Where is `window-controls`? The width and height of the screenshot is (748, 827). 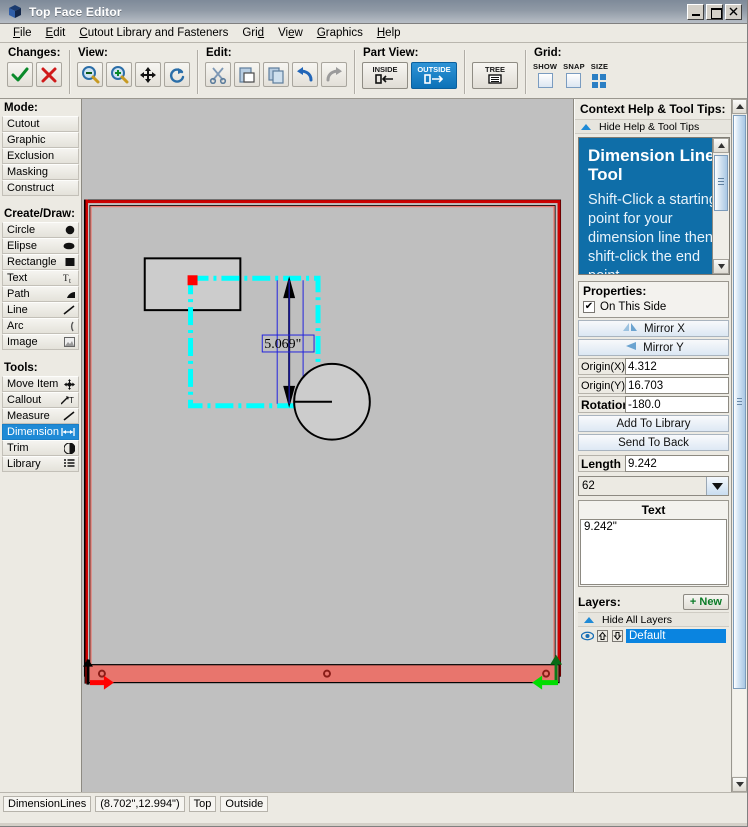 window-controls is located at coordinates (714, 11).